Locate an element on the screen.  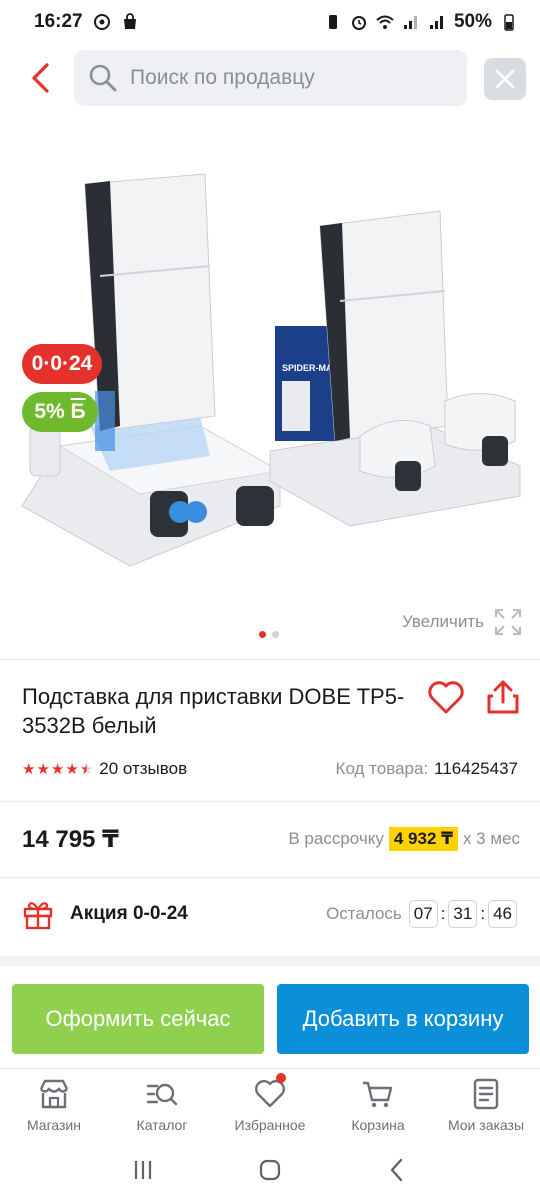
installment-info: В рассрочку 4 932 ₸ x 3 мес is located at coordinates (404, 839).